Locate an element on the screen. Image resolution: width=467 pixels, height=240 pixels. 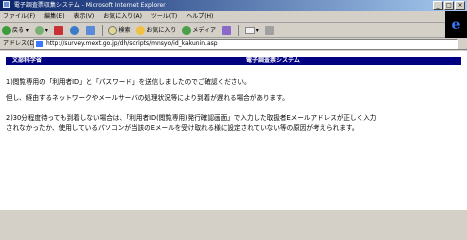
window-controls: _ □ × is located at coordinates (449, 5).